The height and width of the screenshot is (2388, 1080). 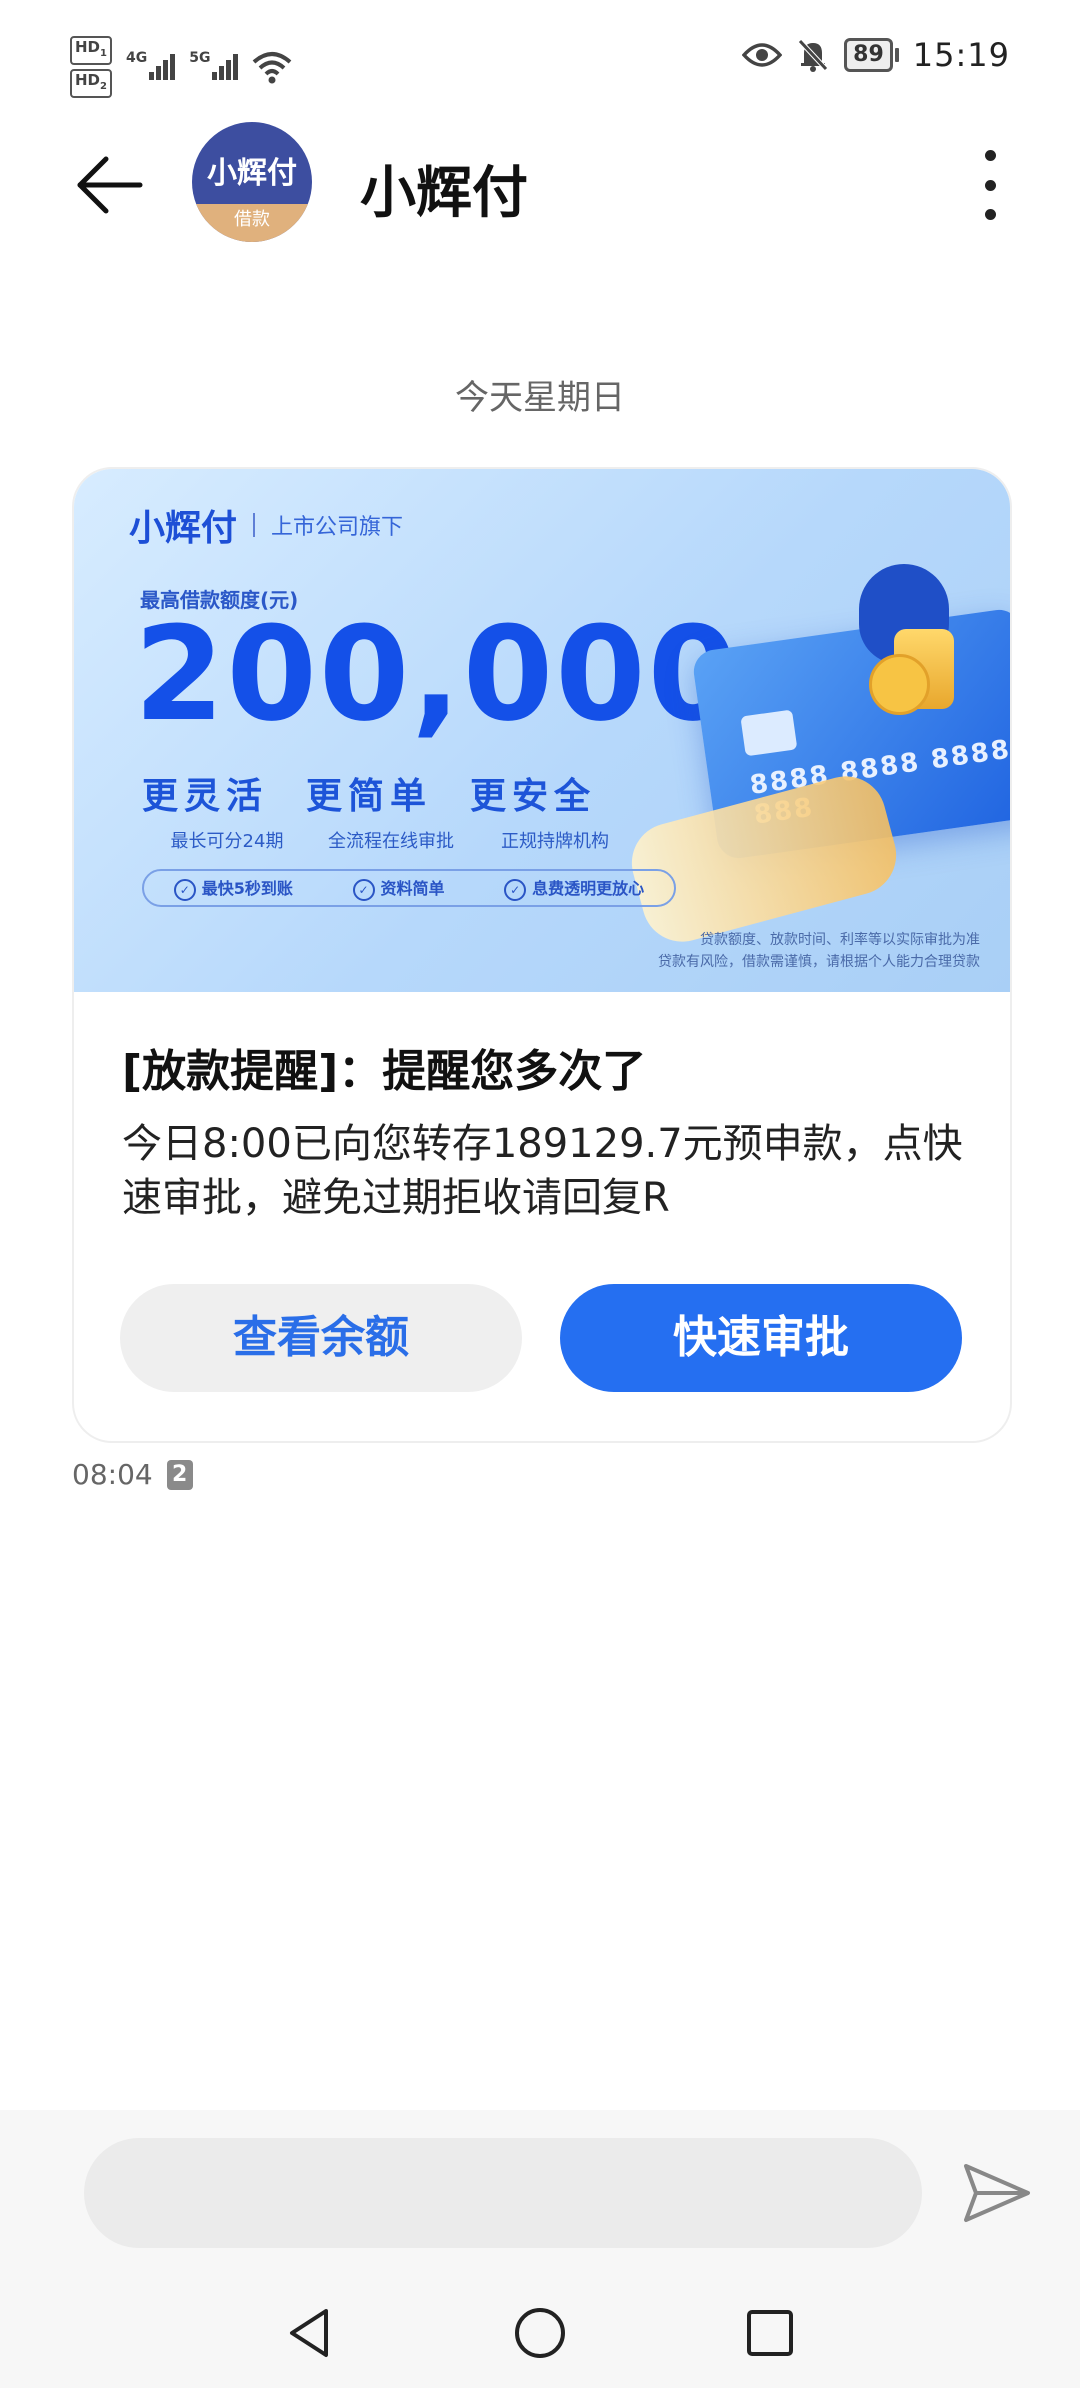 I want to click on sim-card-badge: 2, so click(x=179, y=1474).